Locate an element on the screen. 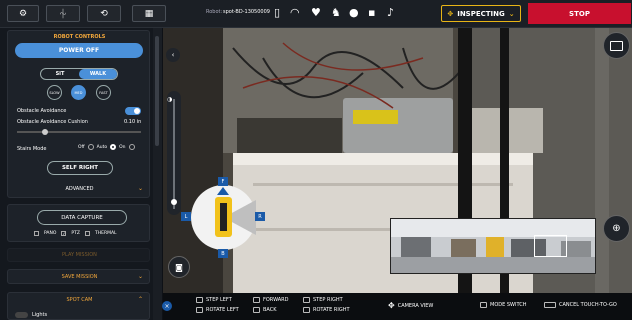 This screenshot has height=320, width=632. snapshot-button: ◙ is located at coordinates (179, 267).